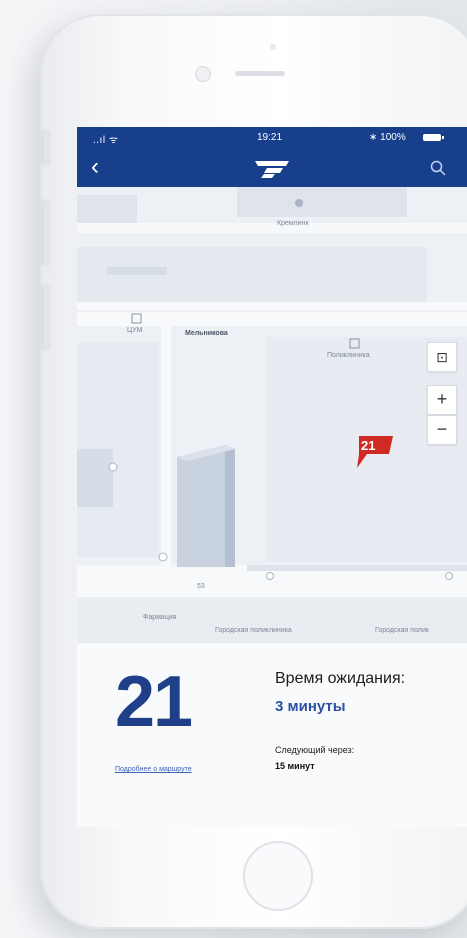 Image resolution: width=467 pixels, height=938 pixels. What do you see at coordinates (160, 617) in the screenshot?
I see `map-label-pharmacy: Фармация` at bounding box center [160, 617].